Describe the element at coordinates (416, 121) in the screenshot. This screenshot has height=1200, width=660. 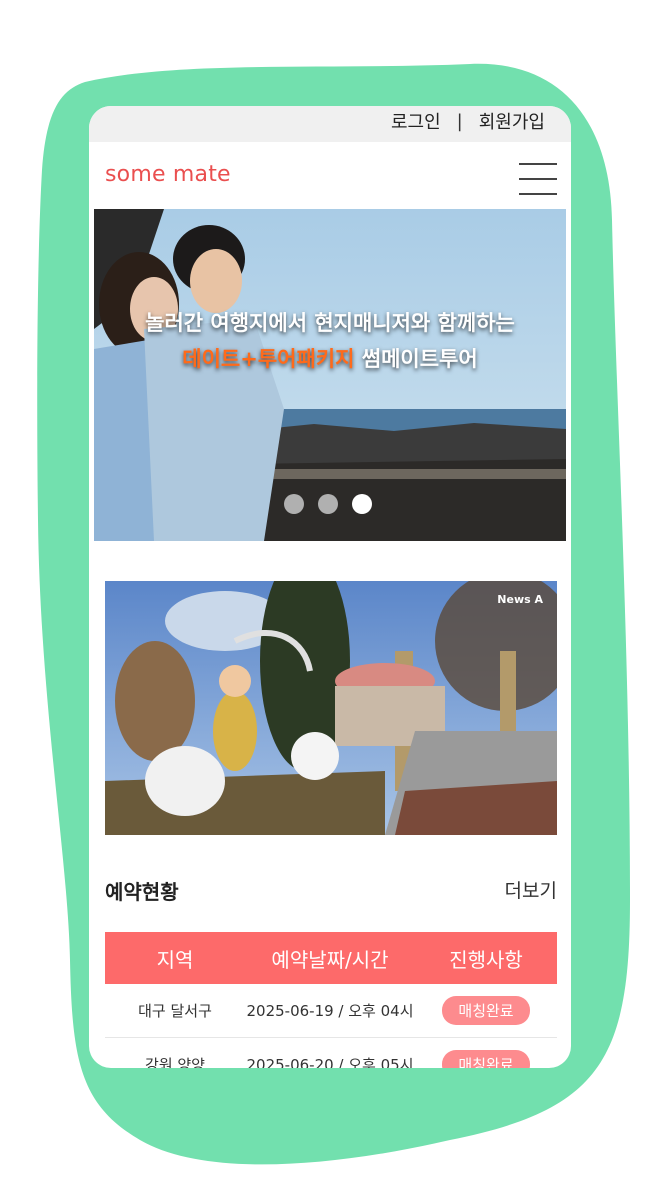
I see `login-link: 로그인` at that location.